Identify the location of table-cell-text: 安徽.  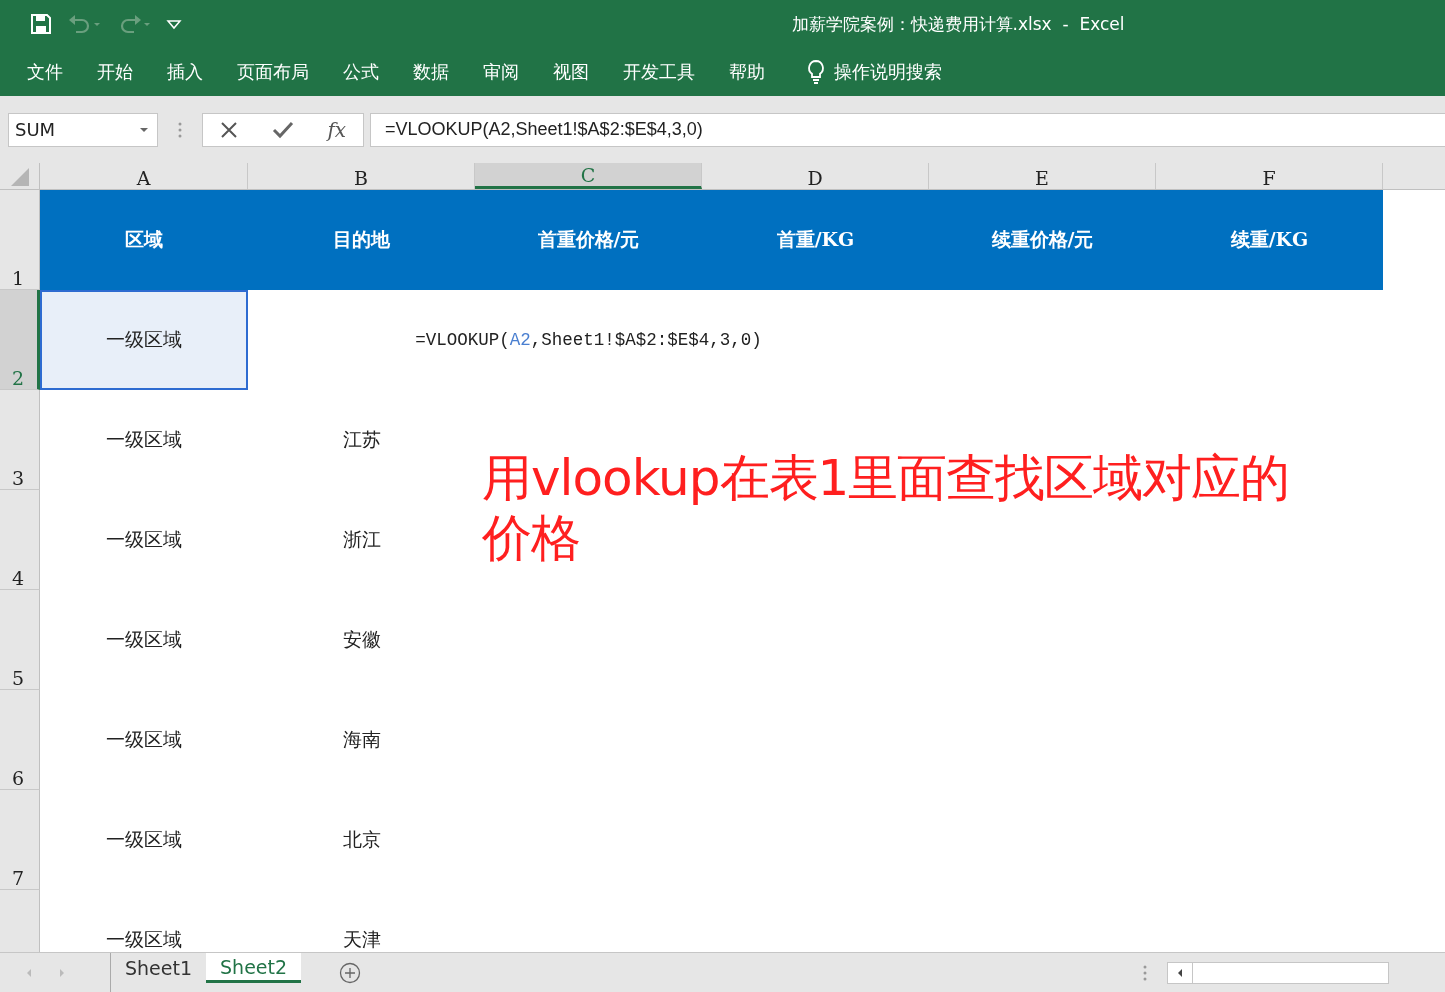
(361, 639).